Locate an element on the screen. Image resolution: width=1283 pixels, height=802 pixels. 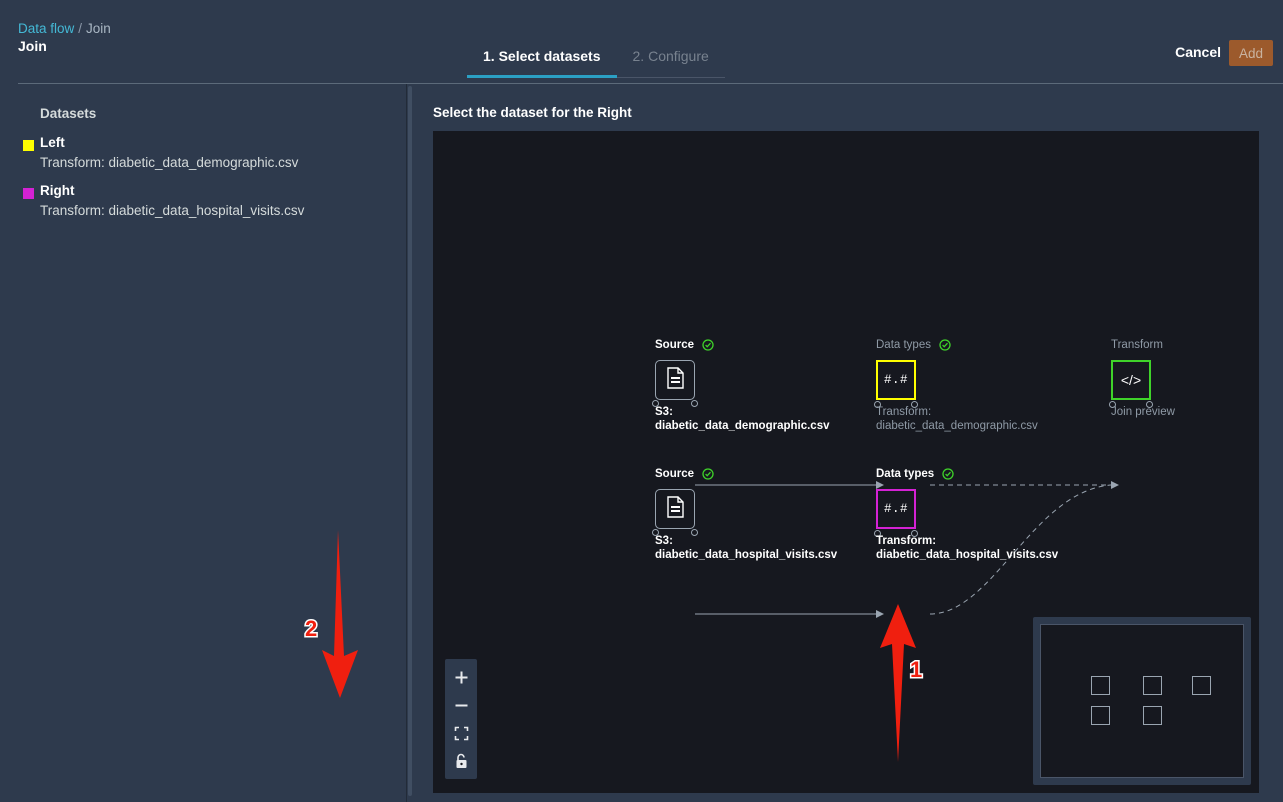
sidebar-section-title: Datasets is located at coordinates (68, 113).